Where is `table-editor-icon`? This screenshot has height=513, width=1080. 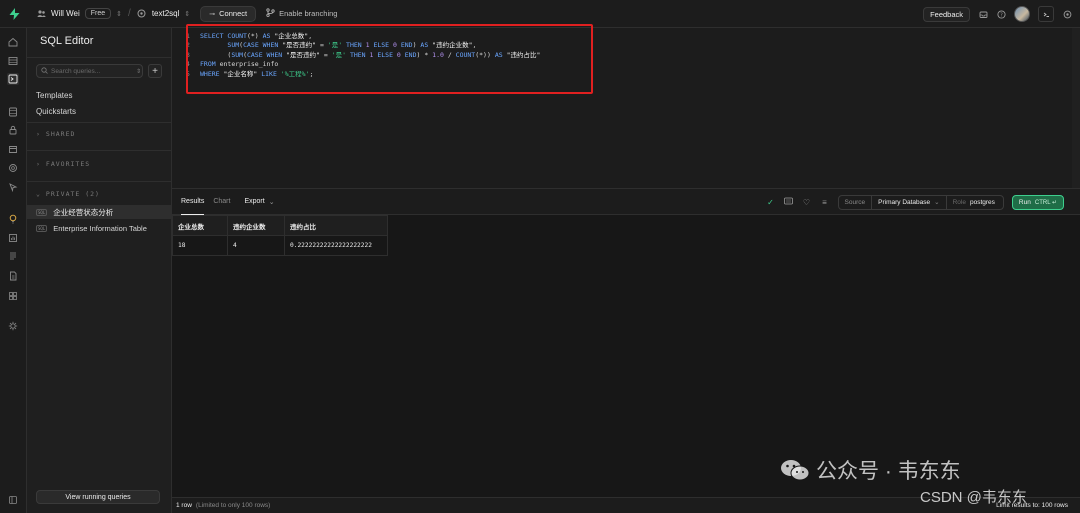
table-editor-icon is located at coordinates (13, 61).